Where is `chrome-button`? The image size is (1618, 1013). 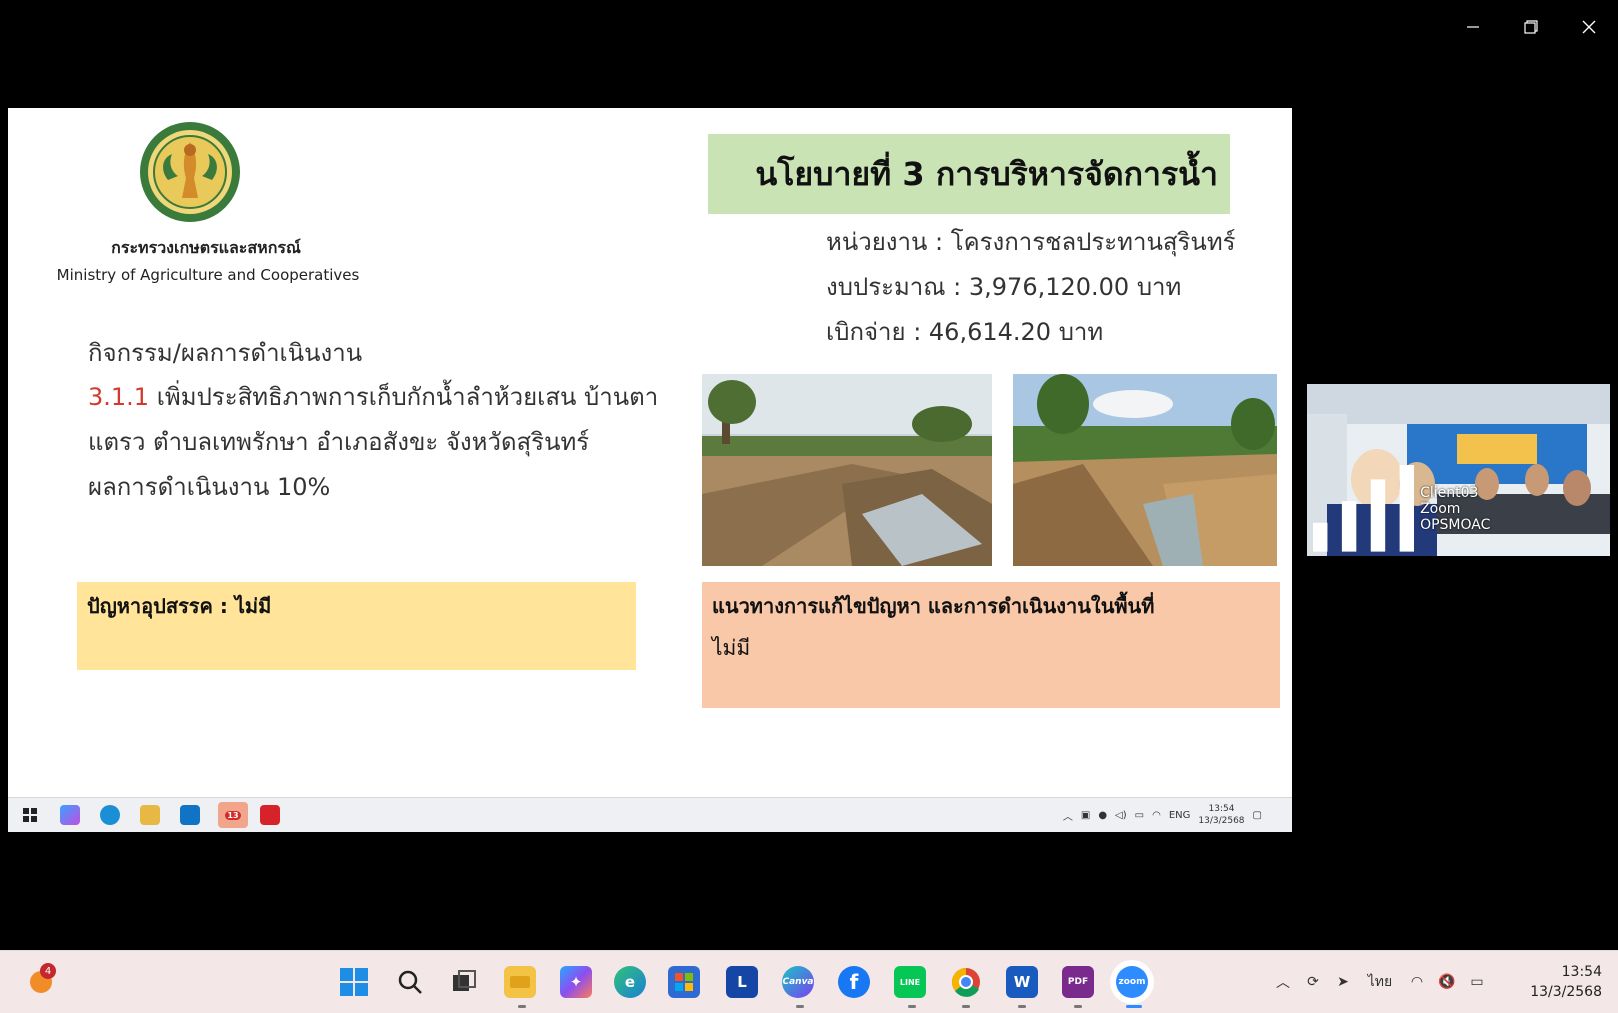 chrome-button is located at coordinates (966, 982).